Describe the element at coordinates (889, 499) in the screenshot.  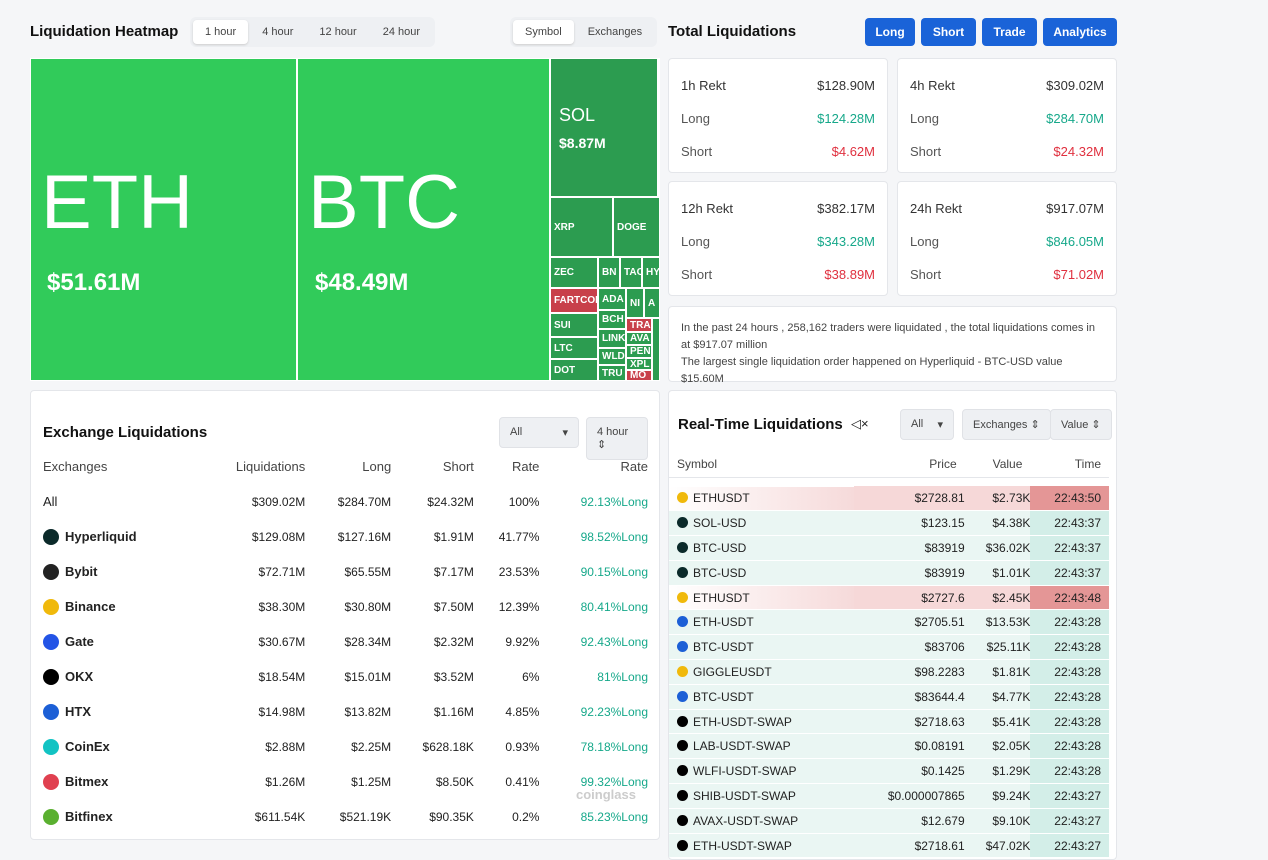
I see `table-row: ETHUSDT $2728.81 $2.73K 22:43:50` at that location.